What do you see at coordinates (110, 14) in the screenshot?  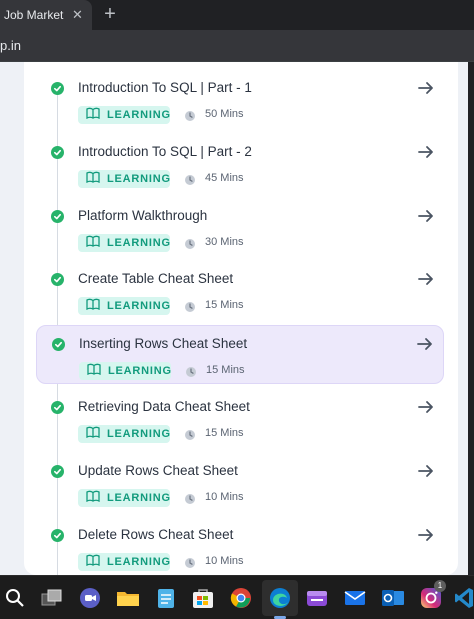 I see `new-tab-button: +` at bounding box center [110, 14].